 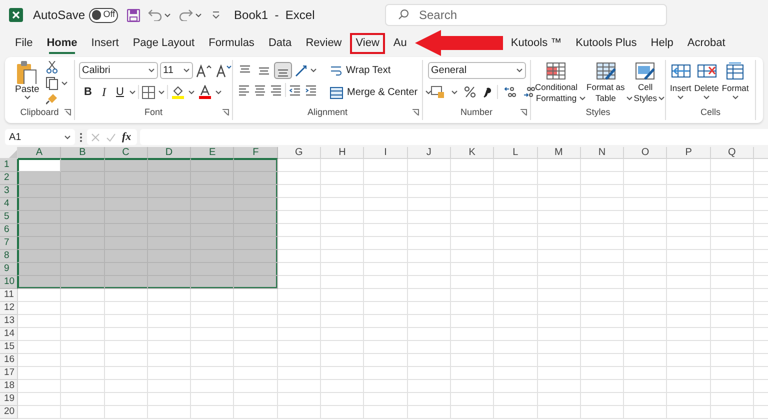 What do you see at coordinates (681, 81) in the screenshot?
I see `cells-button: Insert` at bounding box center [681, 81].